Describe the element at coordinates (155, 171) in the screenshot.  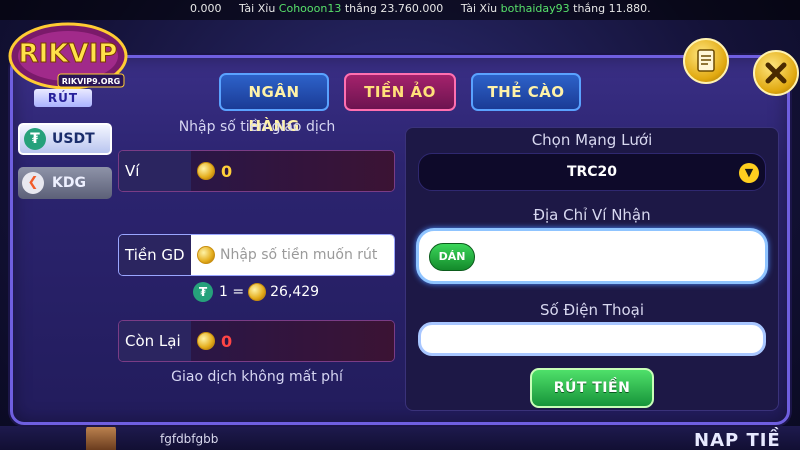
I see `wallet-label: Ví` at that location.